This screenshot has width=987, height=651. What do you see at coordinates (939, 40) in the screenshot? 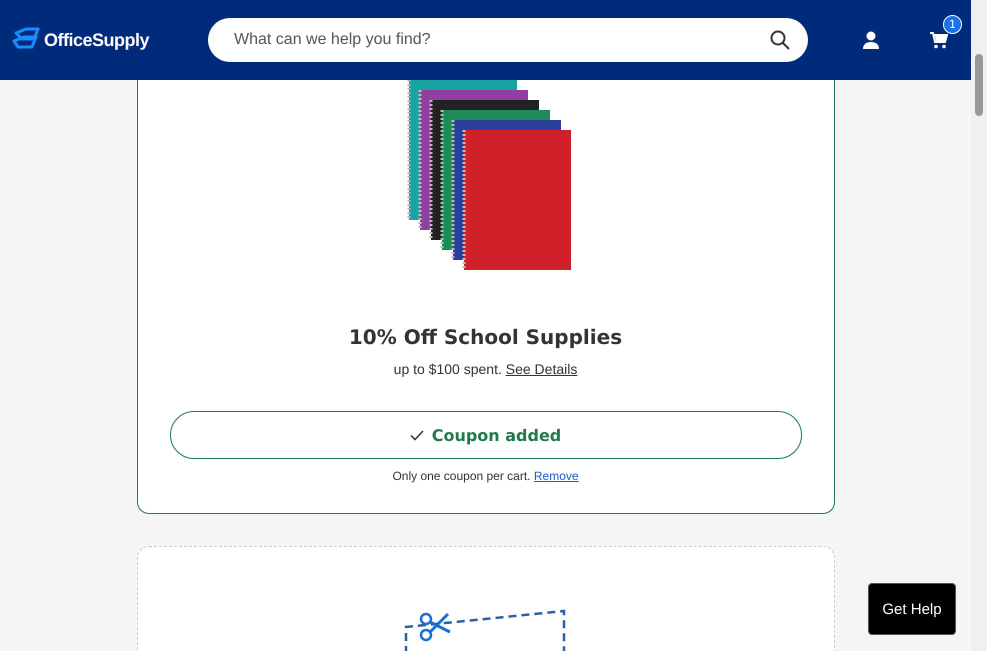
I see `cart-icon` at bounding box center [939, 40].